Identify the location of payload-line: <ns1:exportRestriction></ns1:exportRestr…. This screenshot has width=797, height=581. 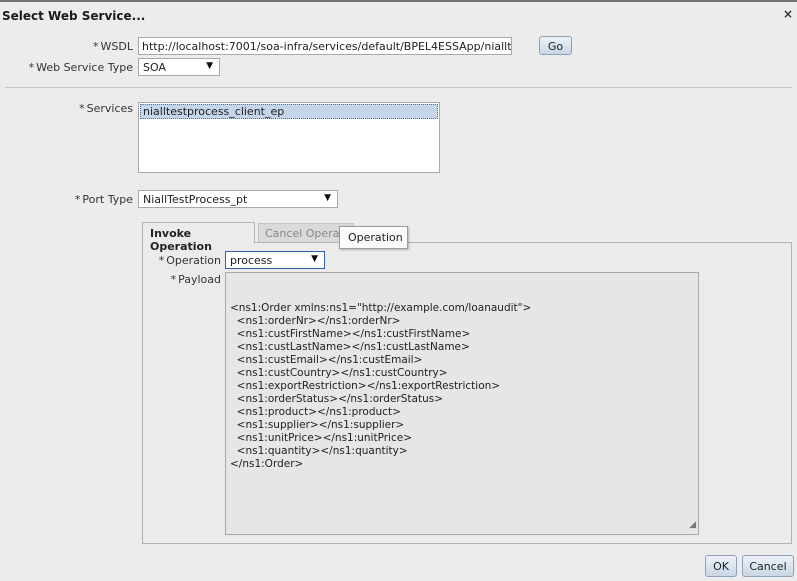
(365, 386).